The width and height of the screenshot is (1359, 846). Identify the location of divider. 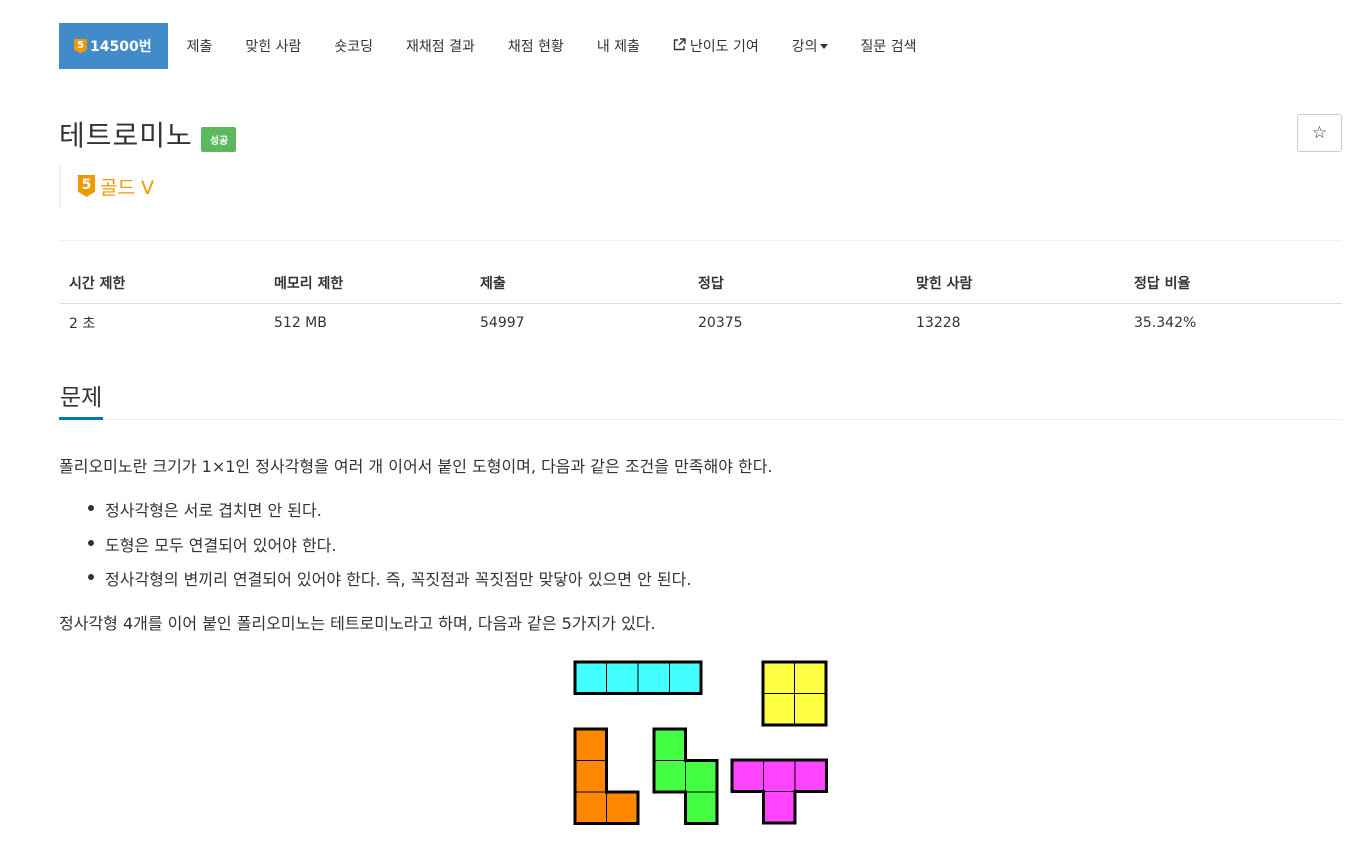
(700, 240).